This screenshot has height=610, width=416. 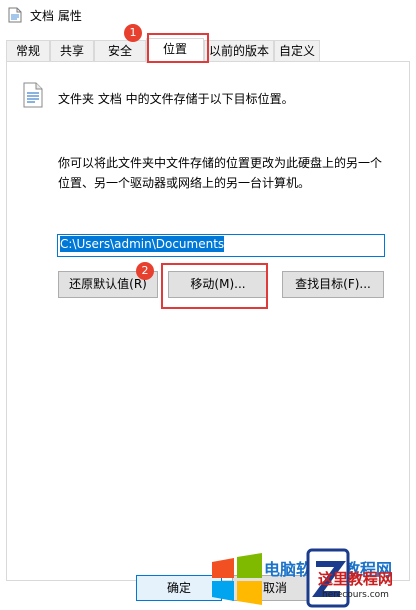 I want to click on window-title: 文档 属性, so click(x=56, y=16).